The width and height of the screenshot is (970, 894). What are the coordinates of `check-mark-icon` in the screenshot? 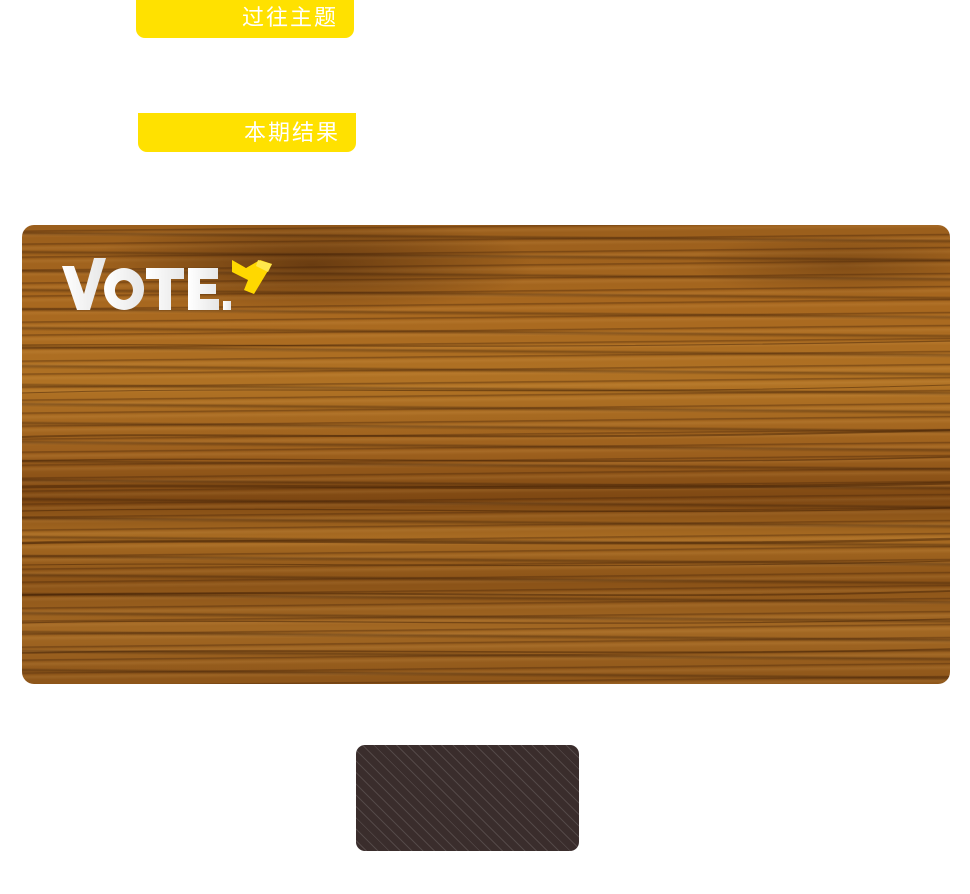 It's located at (252, 277).